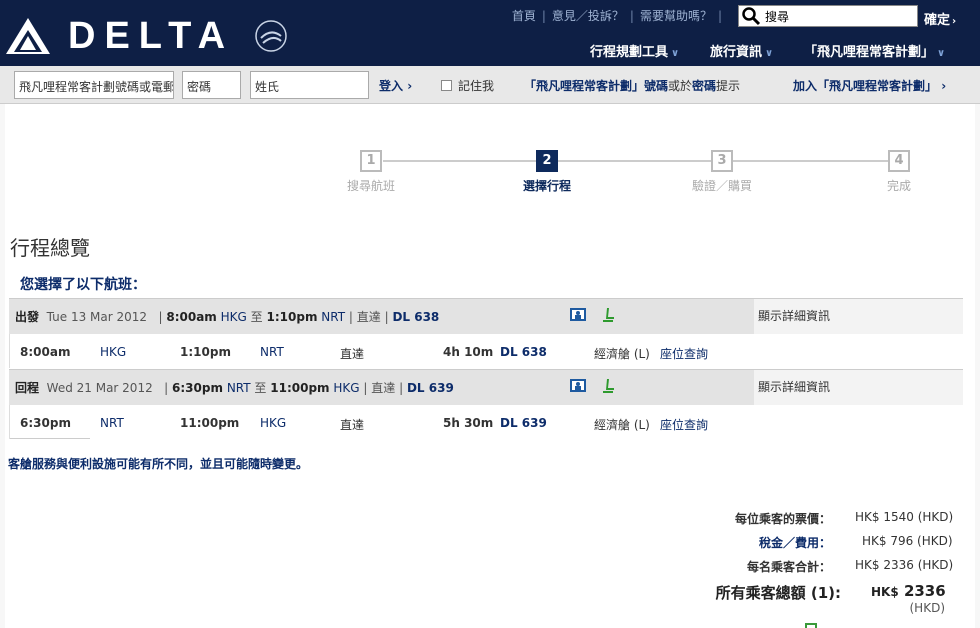 This screenshot has height=628, width=980. I want to click on dep-airport: NRT, so click(238, 388).